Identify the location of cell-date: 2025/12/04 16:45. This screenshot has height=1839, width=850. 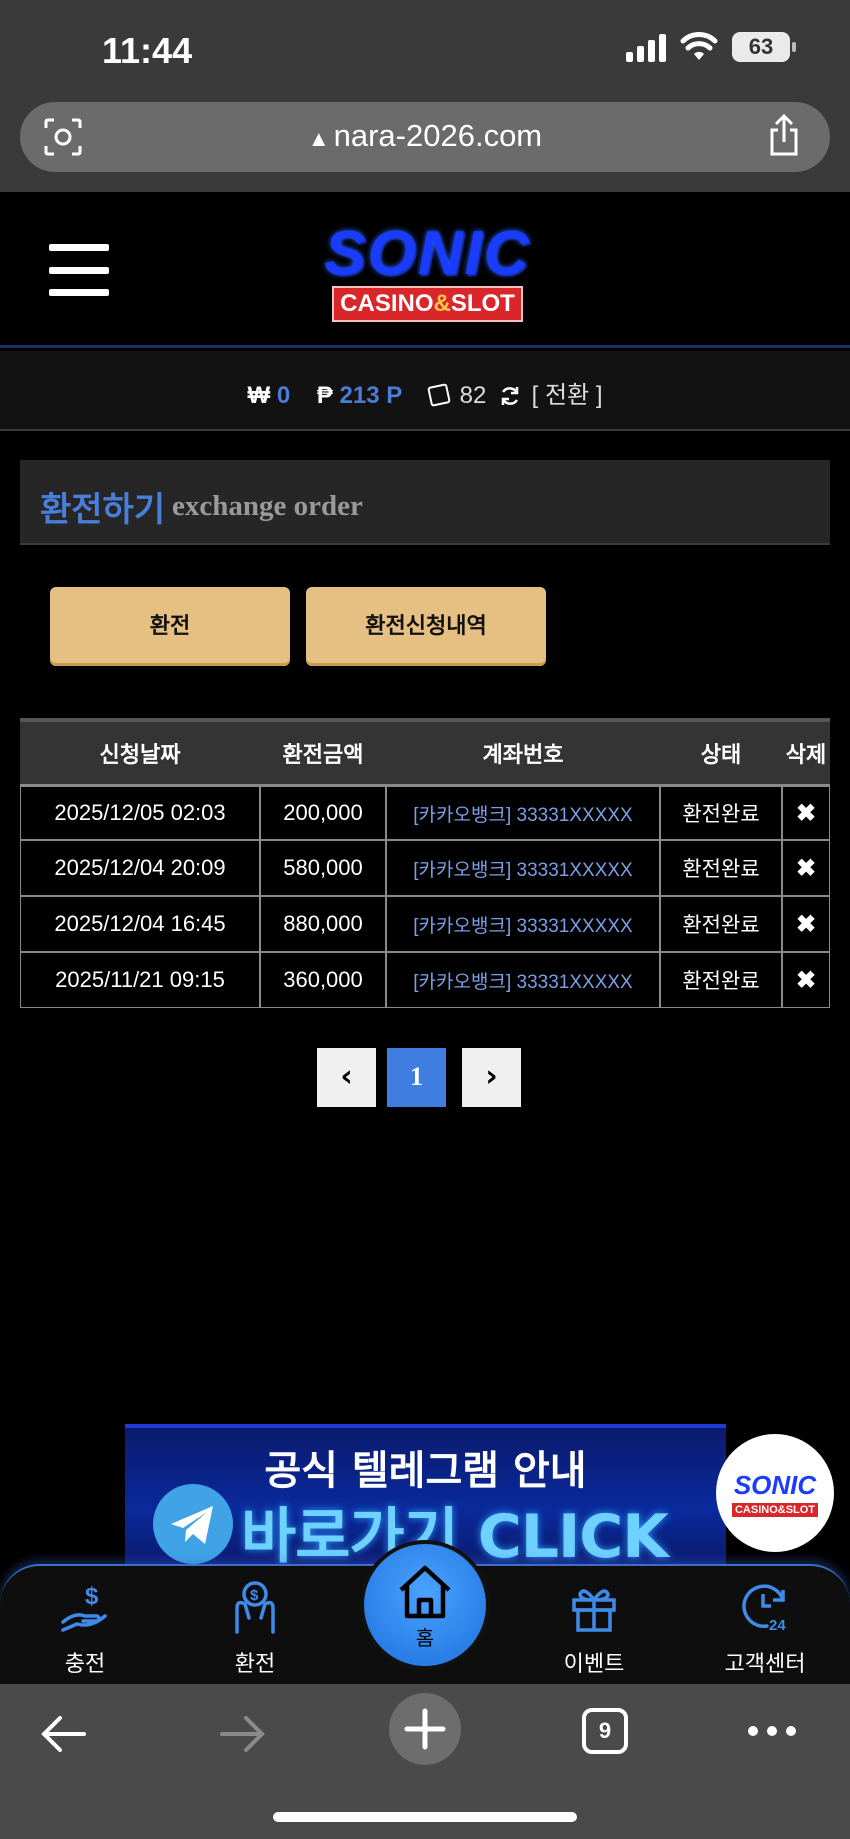
(140, 924).